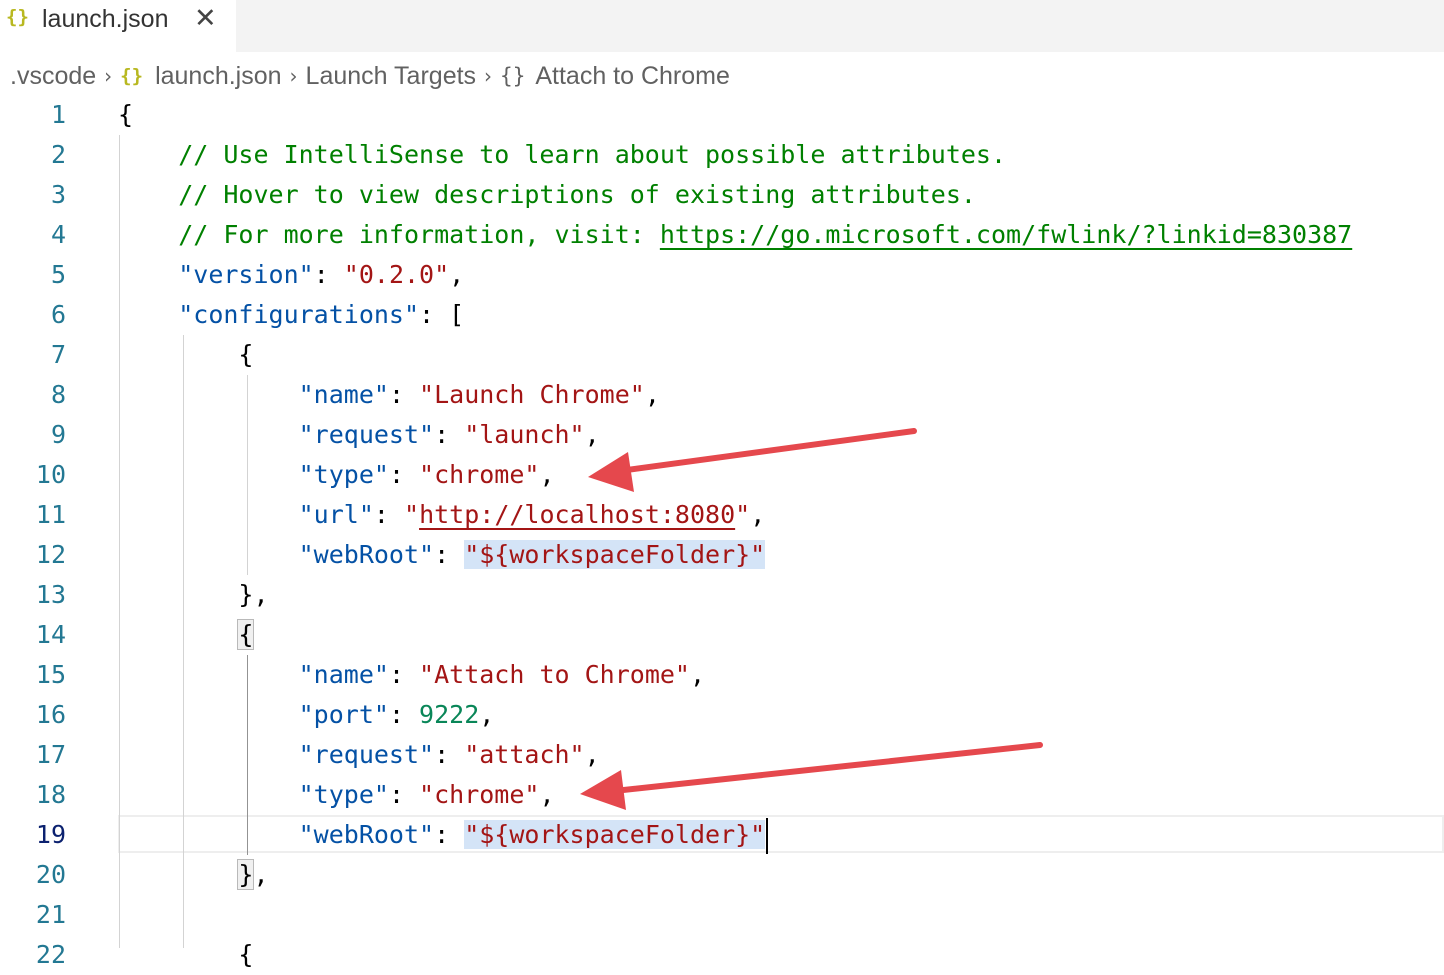 This screenshot has height=975, width=1444. Describe the element at coordinates (722, 755) in the screenshot. I see `code-line: 17 "request": "attach",` at that location.